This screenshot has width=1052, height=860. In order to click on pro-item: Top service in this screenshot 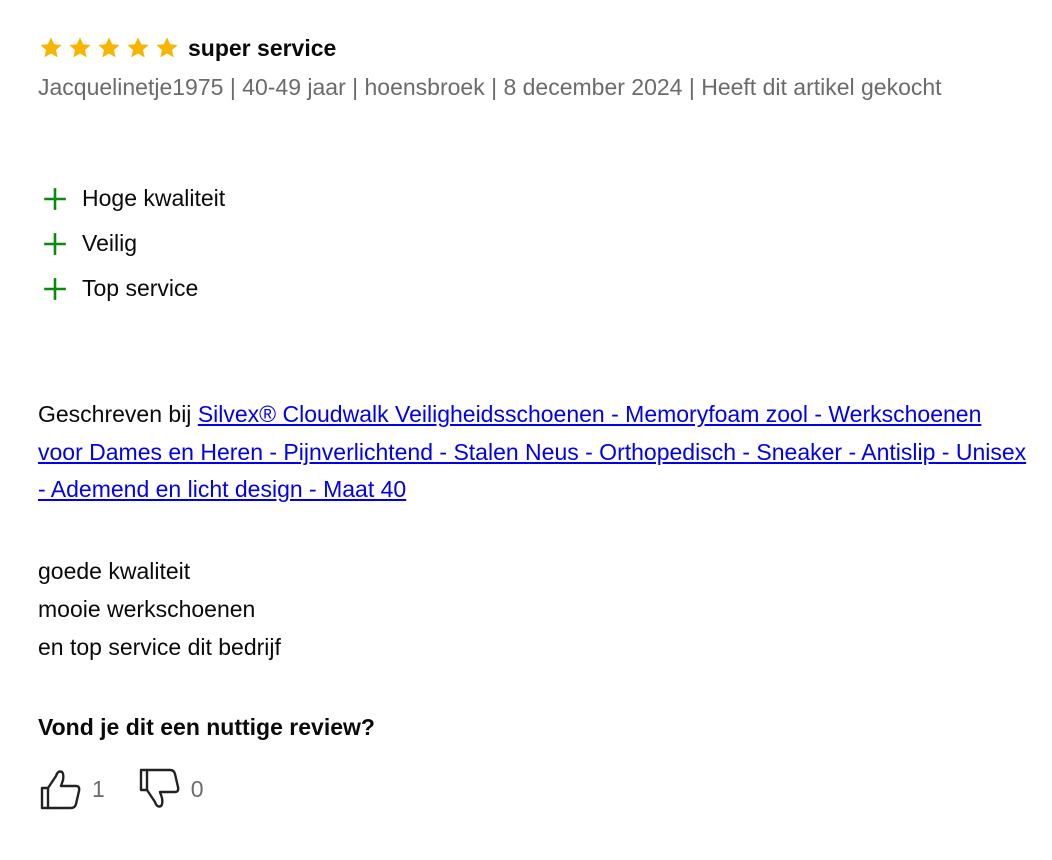, I will do `click(533, 288)`.